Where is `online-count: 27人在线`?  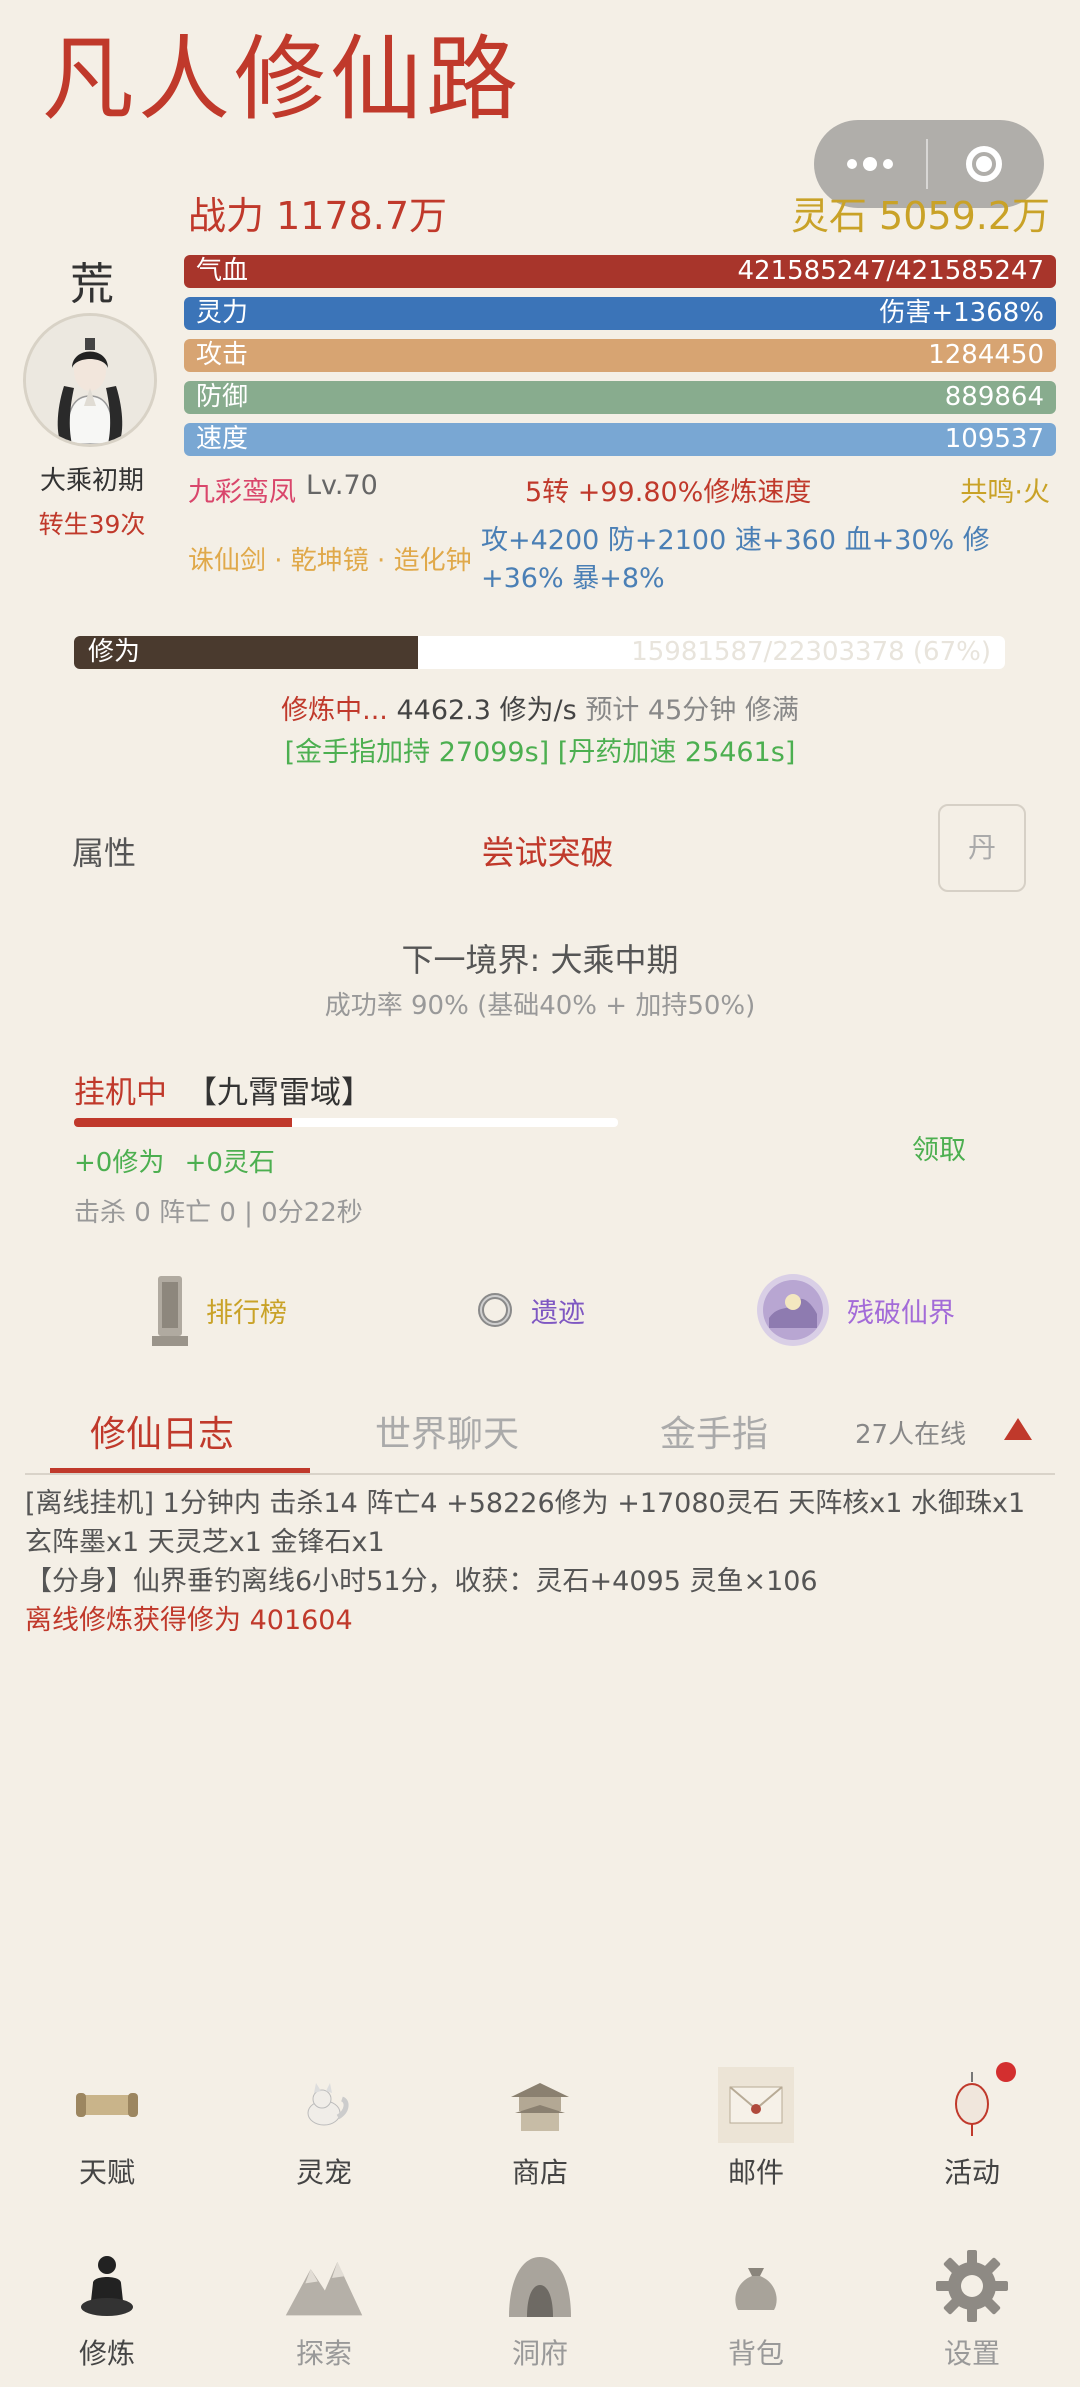 online-count: 27人在线 is located at coordinates (911, 1435).